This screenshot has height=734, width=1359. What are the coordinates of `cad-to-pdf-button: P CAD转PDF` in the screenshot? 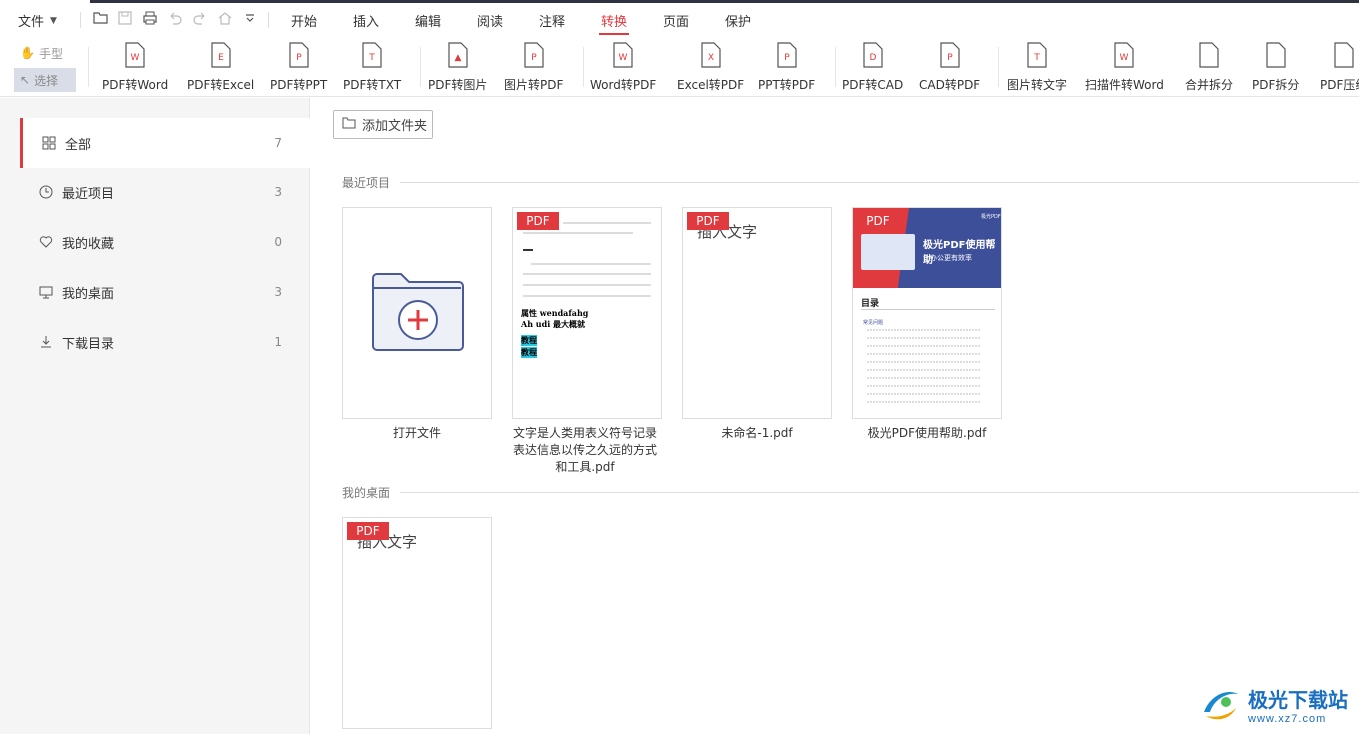 It's located at (949, 68).